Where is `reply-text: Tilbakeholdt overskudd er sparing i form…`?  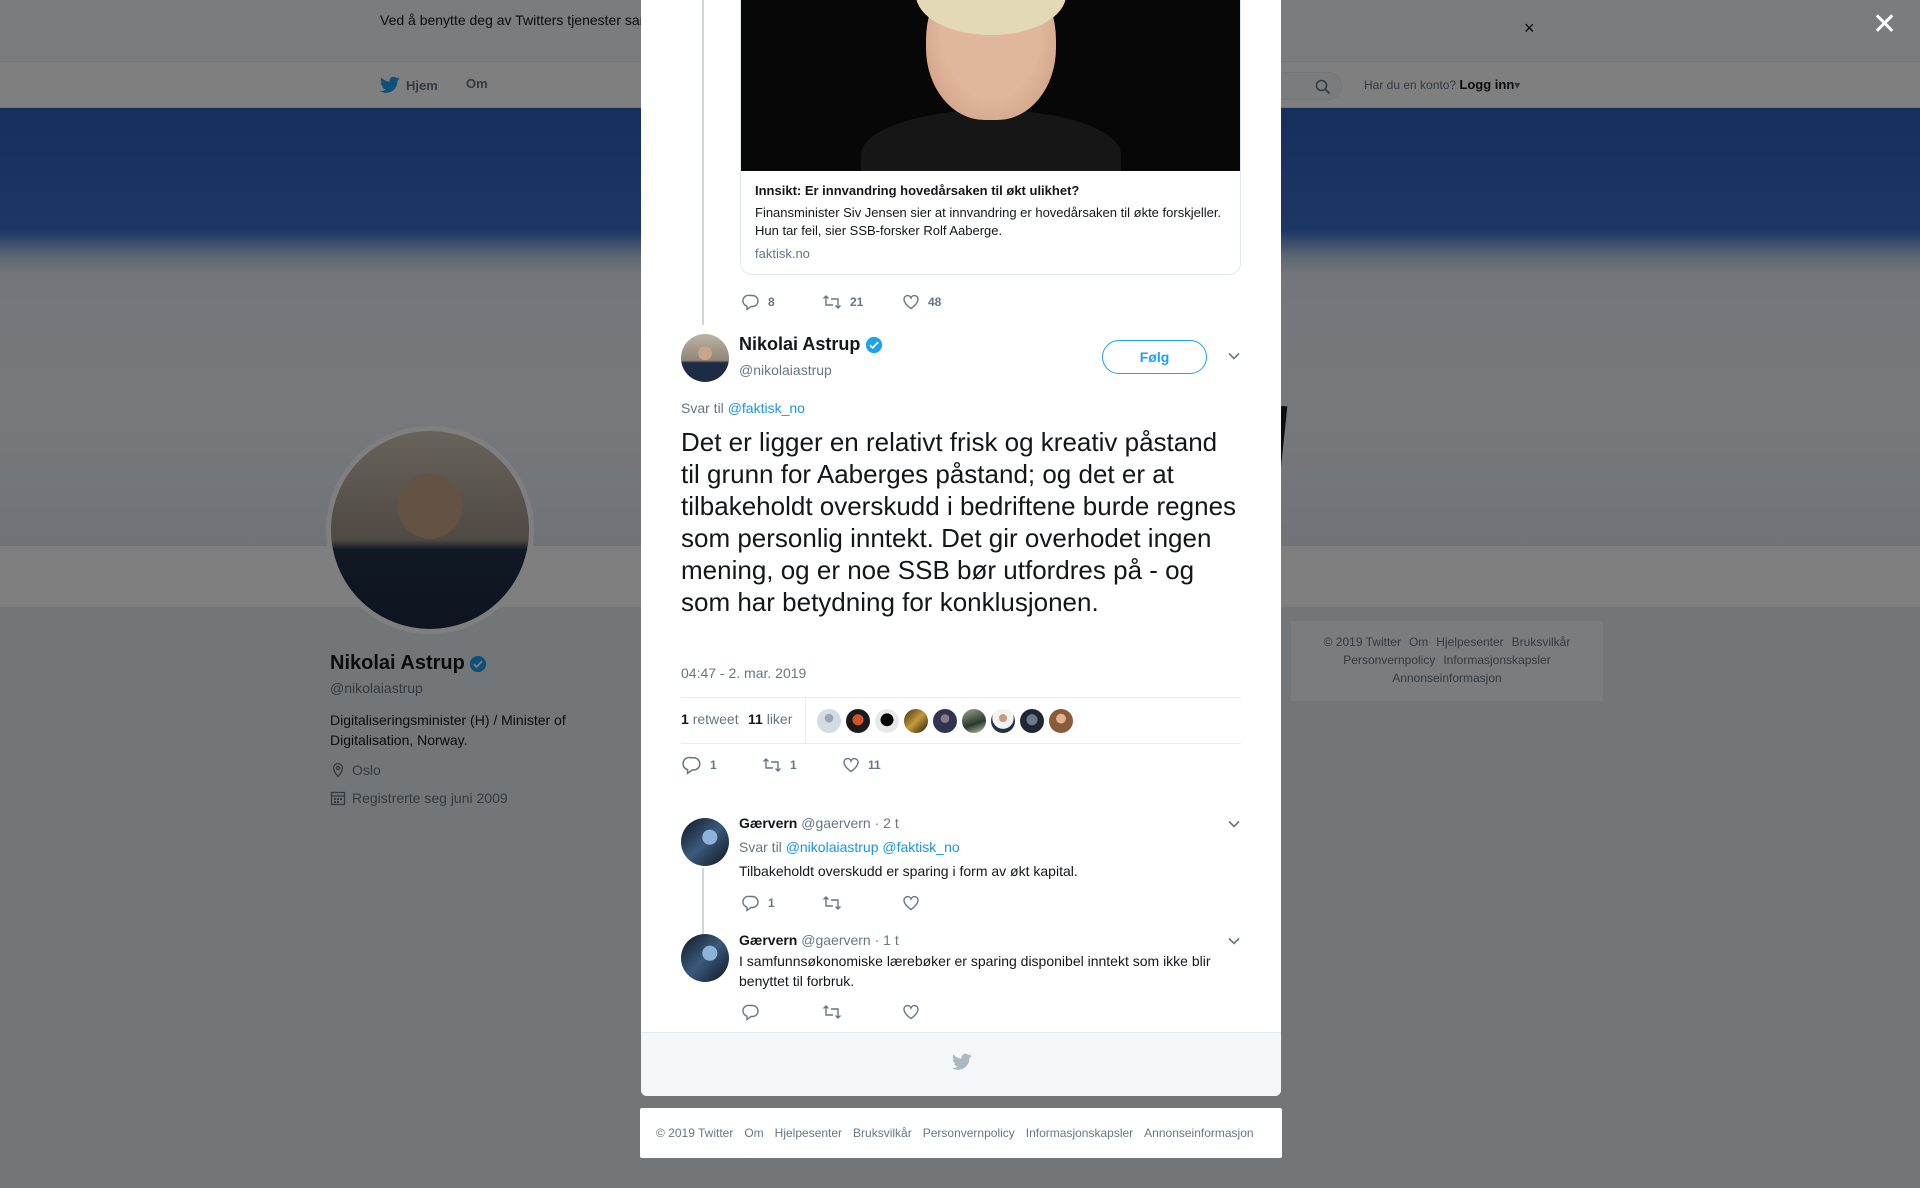 reply-text: Tilbakeholdt overskudd er sparing i form… is located at coordinates (908, 871).